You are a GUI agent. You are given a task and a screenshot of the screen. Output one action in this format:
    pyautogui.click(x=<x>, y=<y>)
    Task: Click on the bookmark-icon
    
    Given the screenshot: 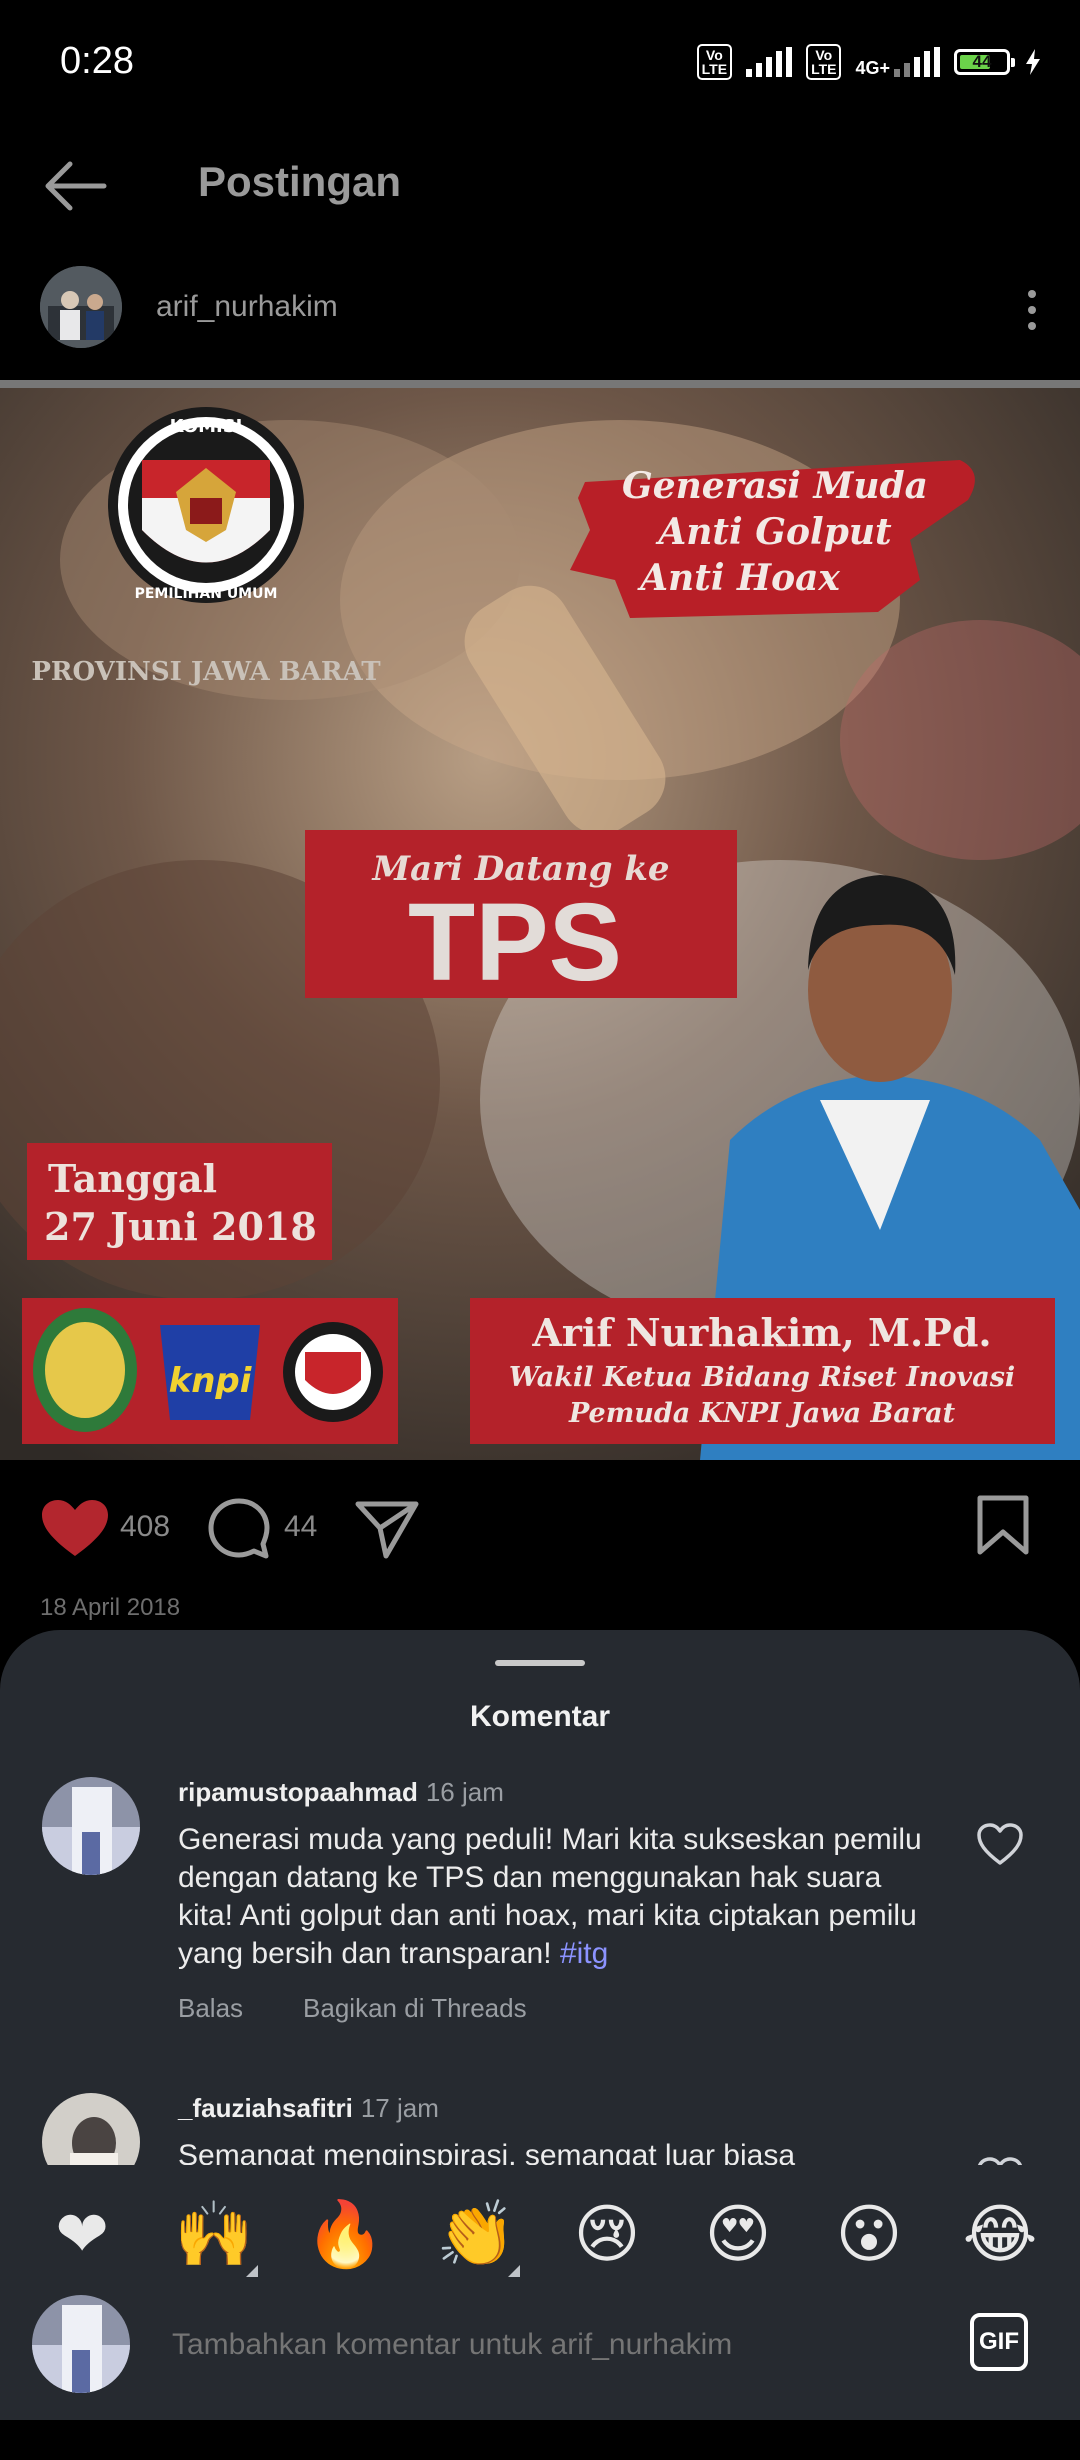 What is the action you would take?
    pyautogui.click(x=1003, y=1525)
    